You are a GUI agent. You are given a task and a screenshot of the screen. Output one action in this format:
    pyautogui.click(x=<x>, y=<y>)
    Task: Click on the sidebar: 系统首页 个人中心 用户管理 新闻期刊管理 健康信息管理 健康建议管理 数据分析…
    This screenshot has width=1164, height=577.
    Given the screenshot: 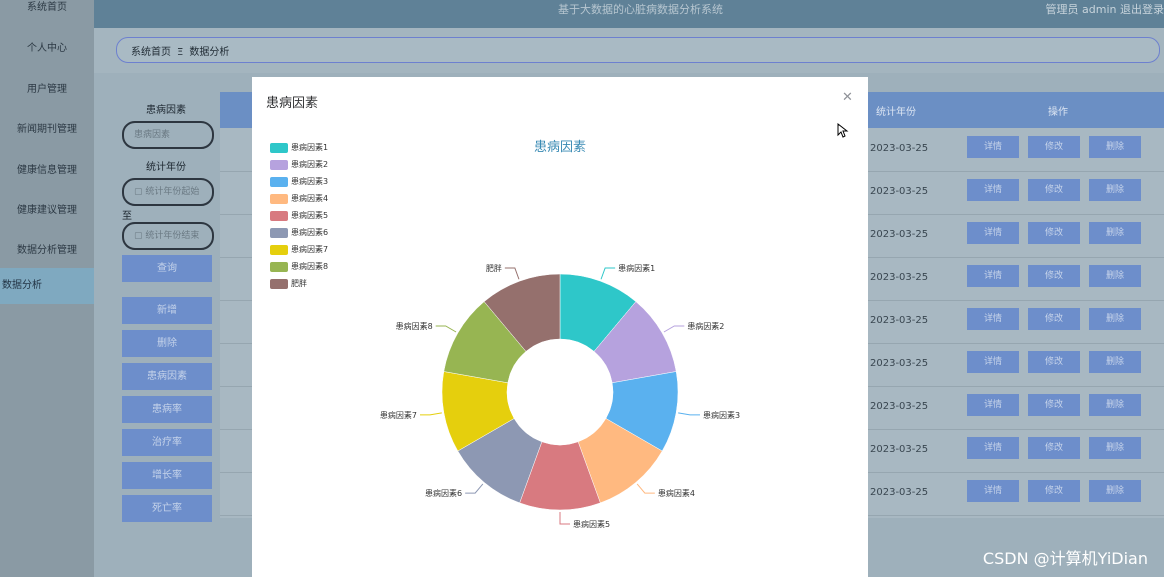 What is the action you would take?
    pyautogui.click(x=47, y=288)
    